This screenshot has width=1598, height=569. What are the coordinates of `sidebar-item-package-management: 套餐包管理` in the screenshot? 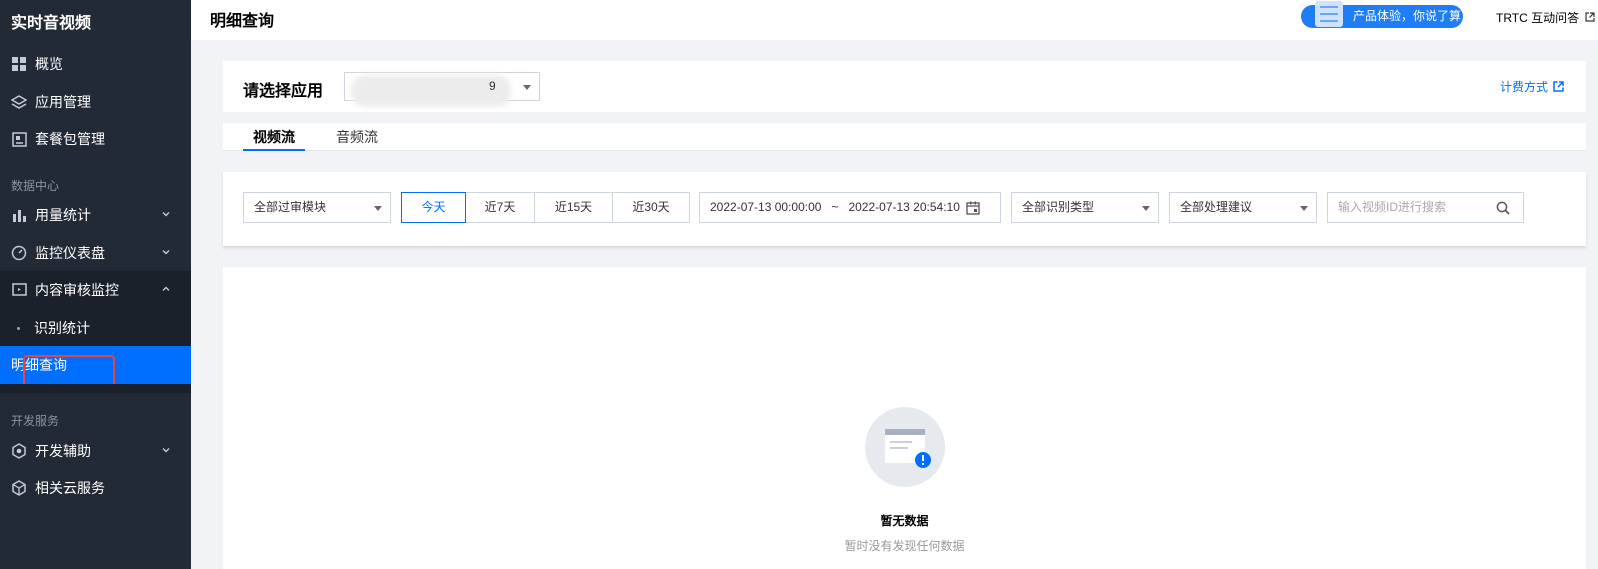 It's located at (95, 139).